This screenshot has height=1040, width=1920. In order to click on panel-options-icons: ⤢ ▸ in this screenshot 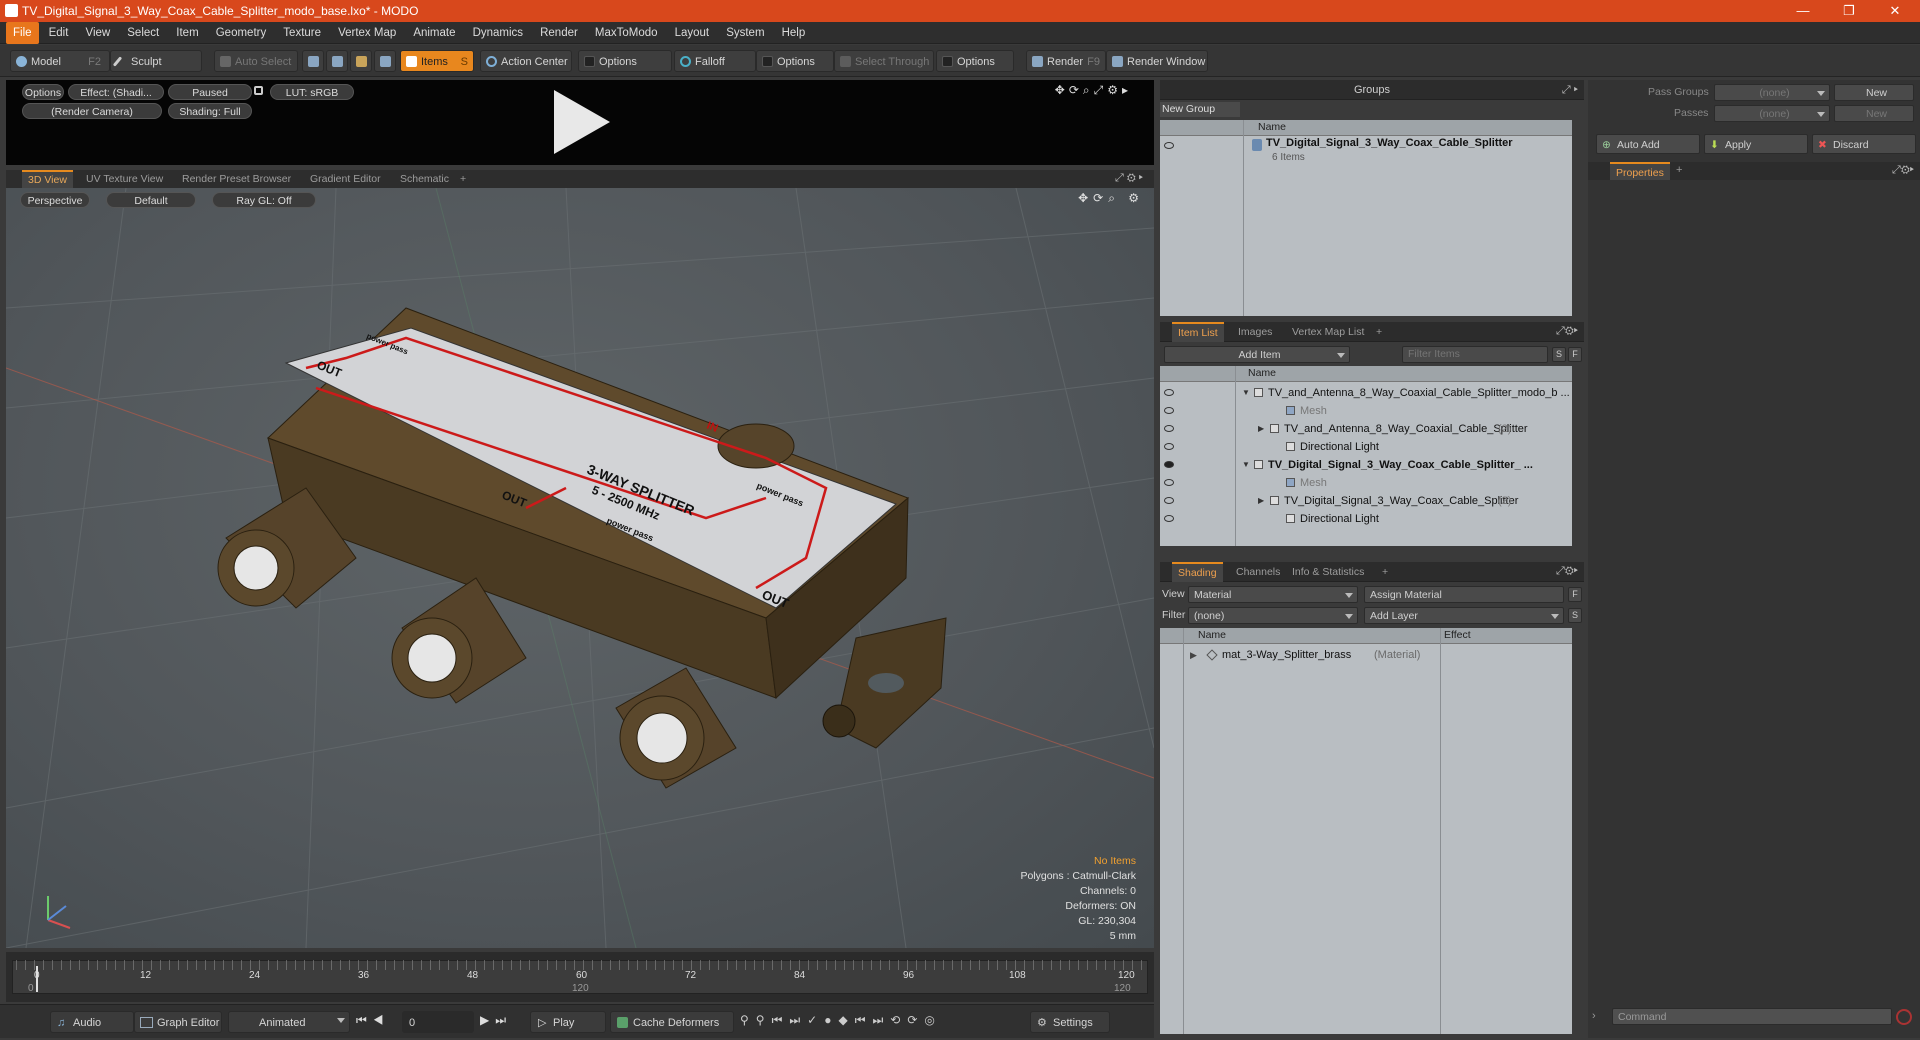, I will do `click(1570, 90)`.